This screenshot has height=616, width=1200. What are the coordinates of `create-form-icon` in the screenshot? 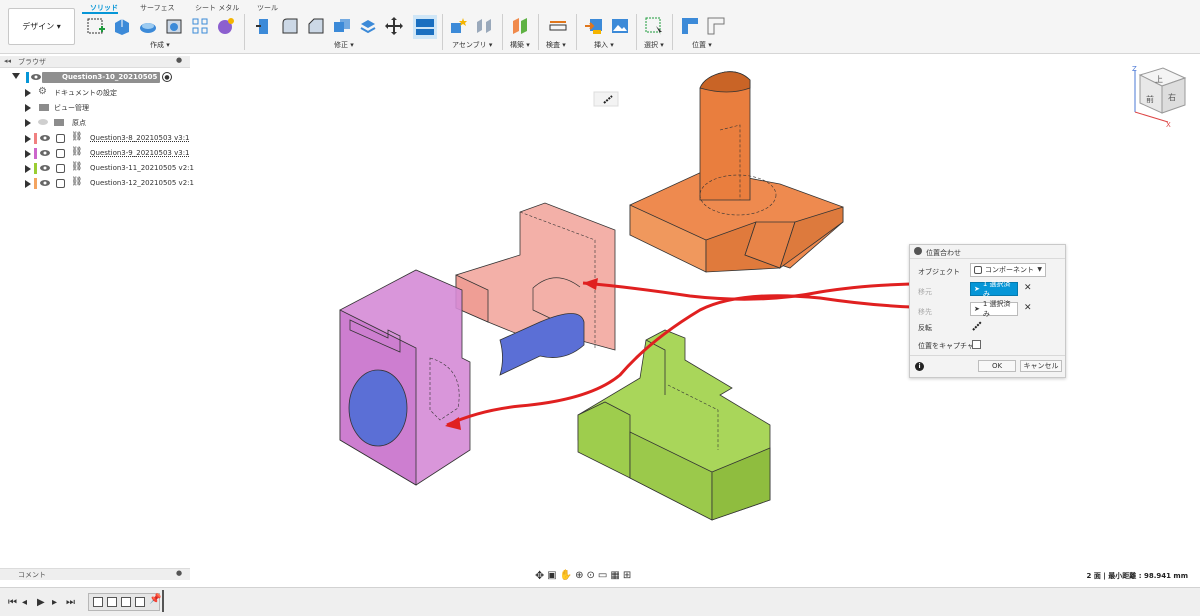 It's located at (226, 26).